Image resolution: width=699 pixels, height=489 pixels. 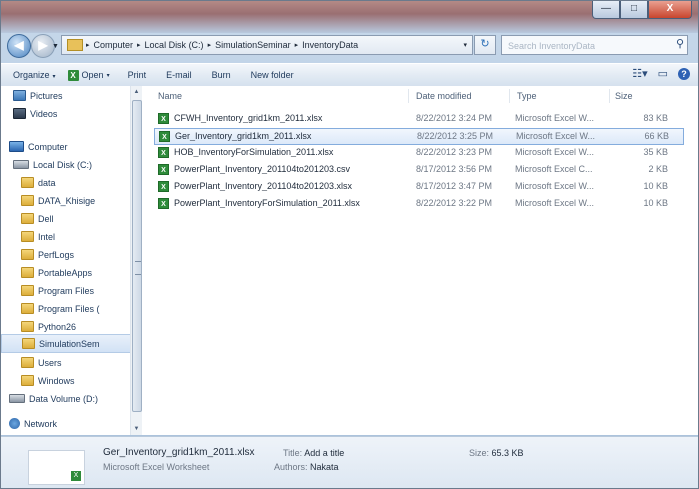 I want to click on size-label: Size:, so click(x=479, y=453).